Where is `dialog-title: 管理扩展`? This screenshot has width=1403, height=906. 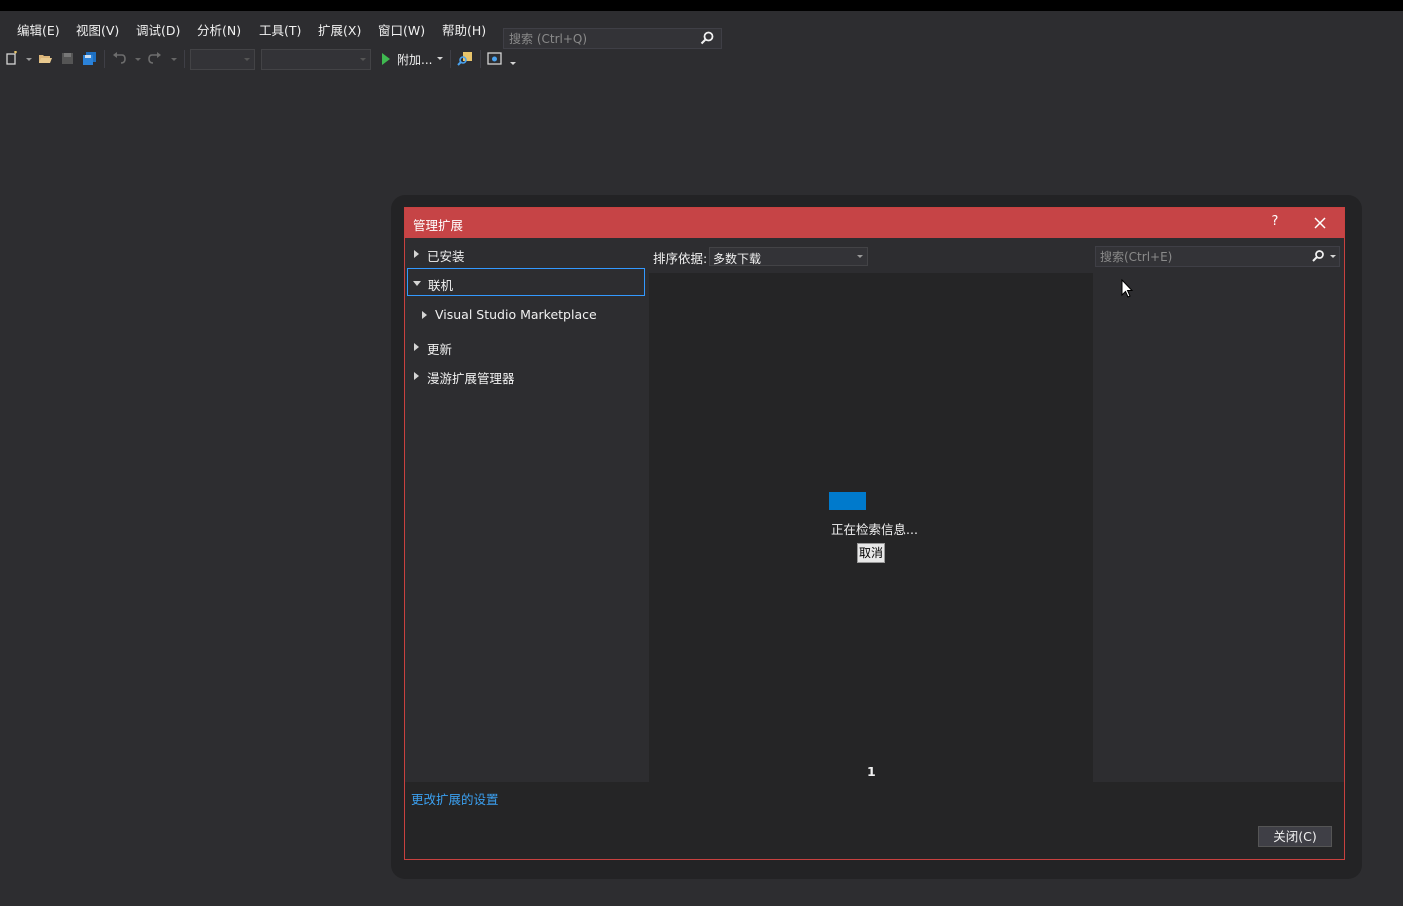
dialog-title: 管理扩展 is located at coordinates (438, 225).